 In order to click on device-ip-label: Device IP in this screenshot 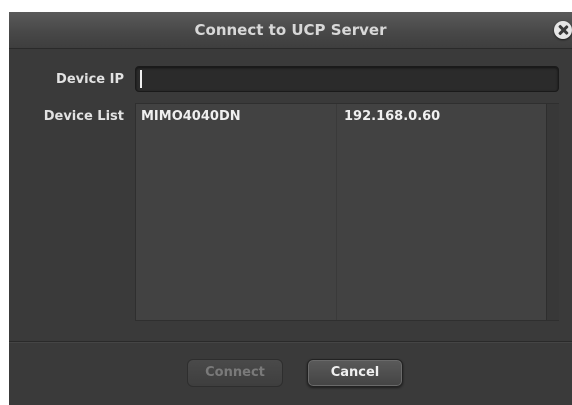, I will do `click(90, 79)`.